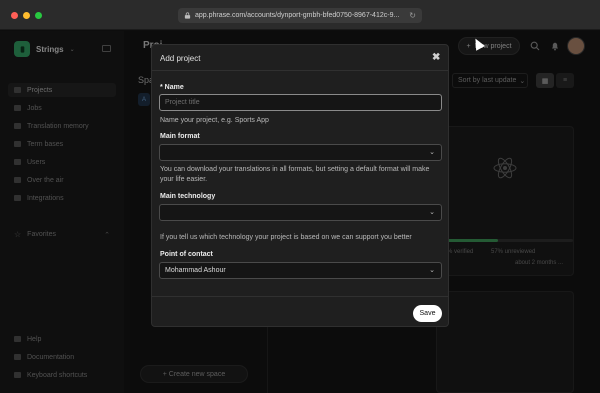  Describe the element at coordinates (26, 15) in the screenshot. I see `minimize-window-button` at that location.